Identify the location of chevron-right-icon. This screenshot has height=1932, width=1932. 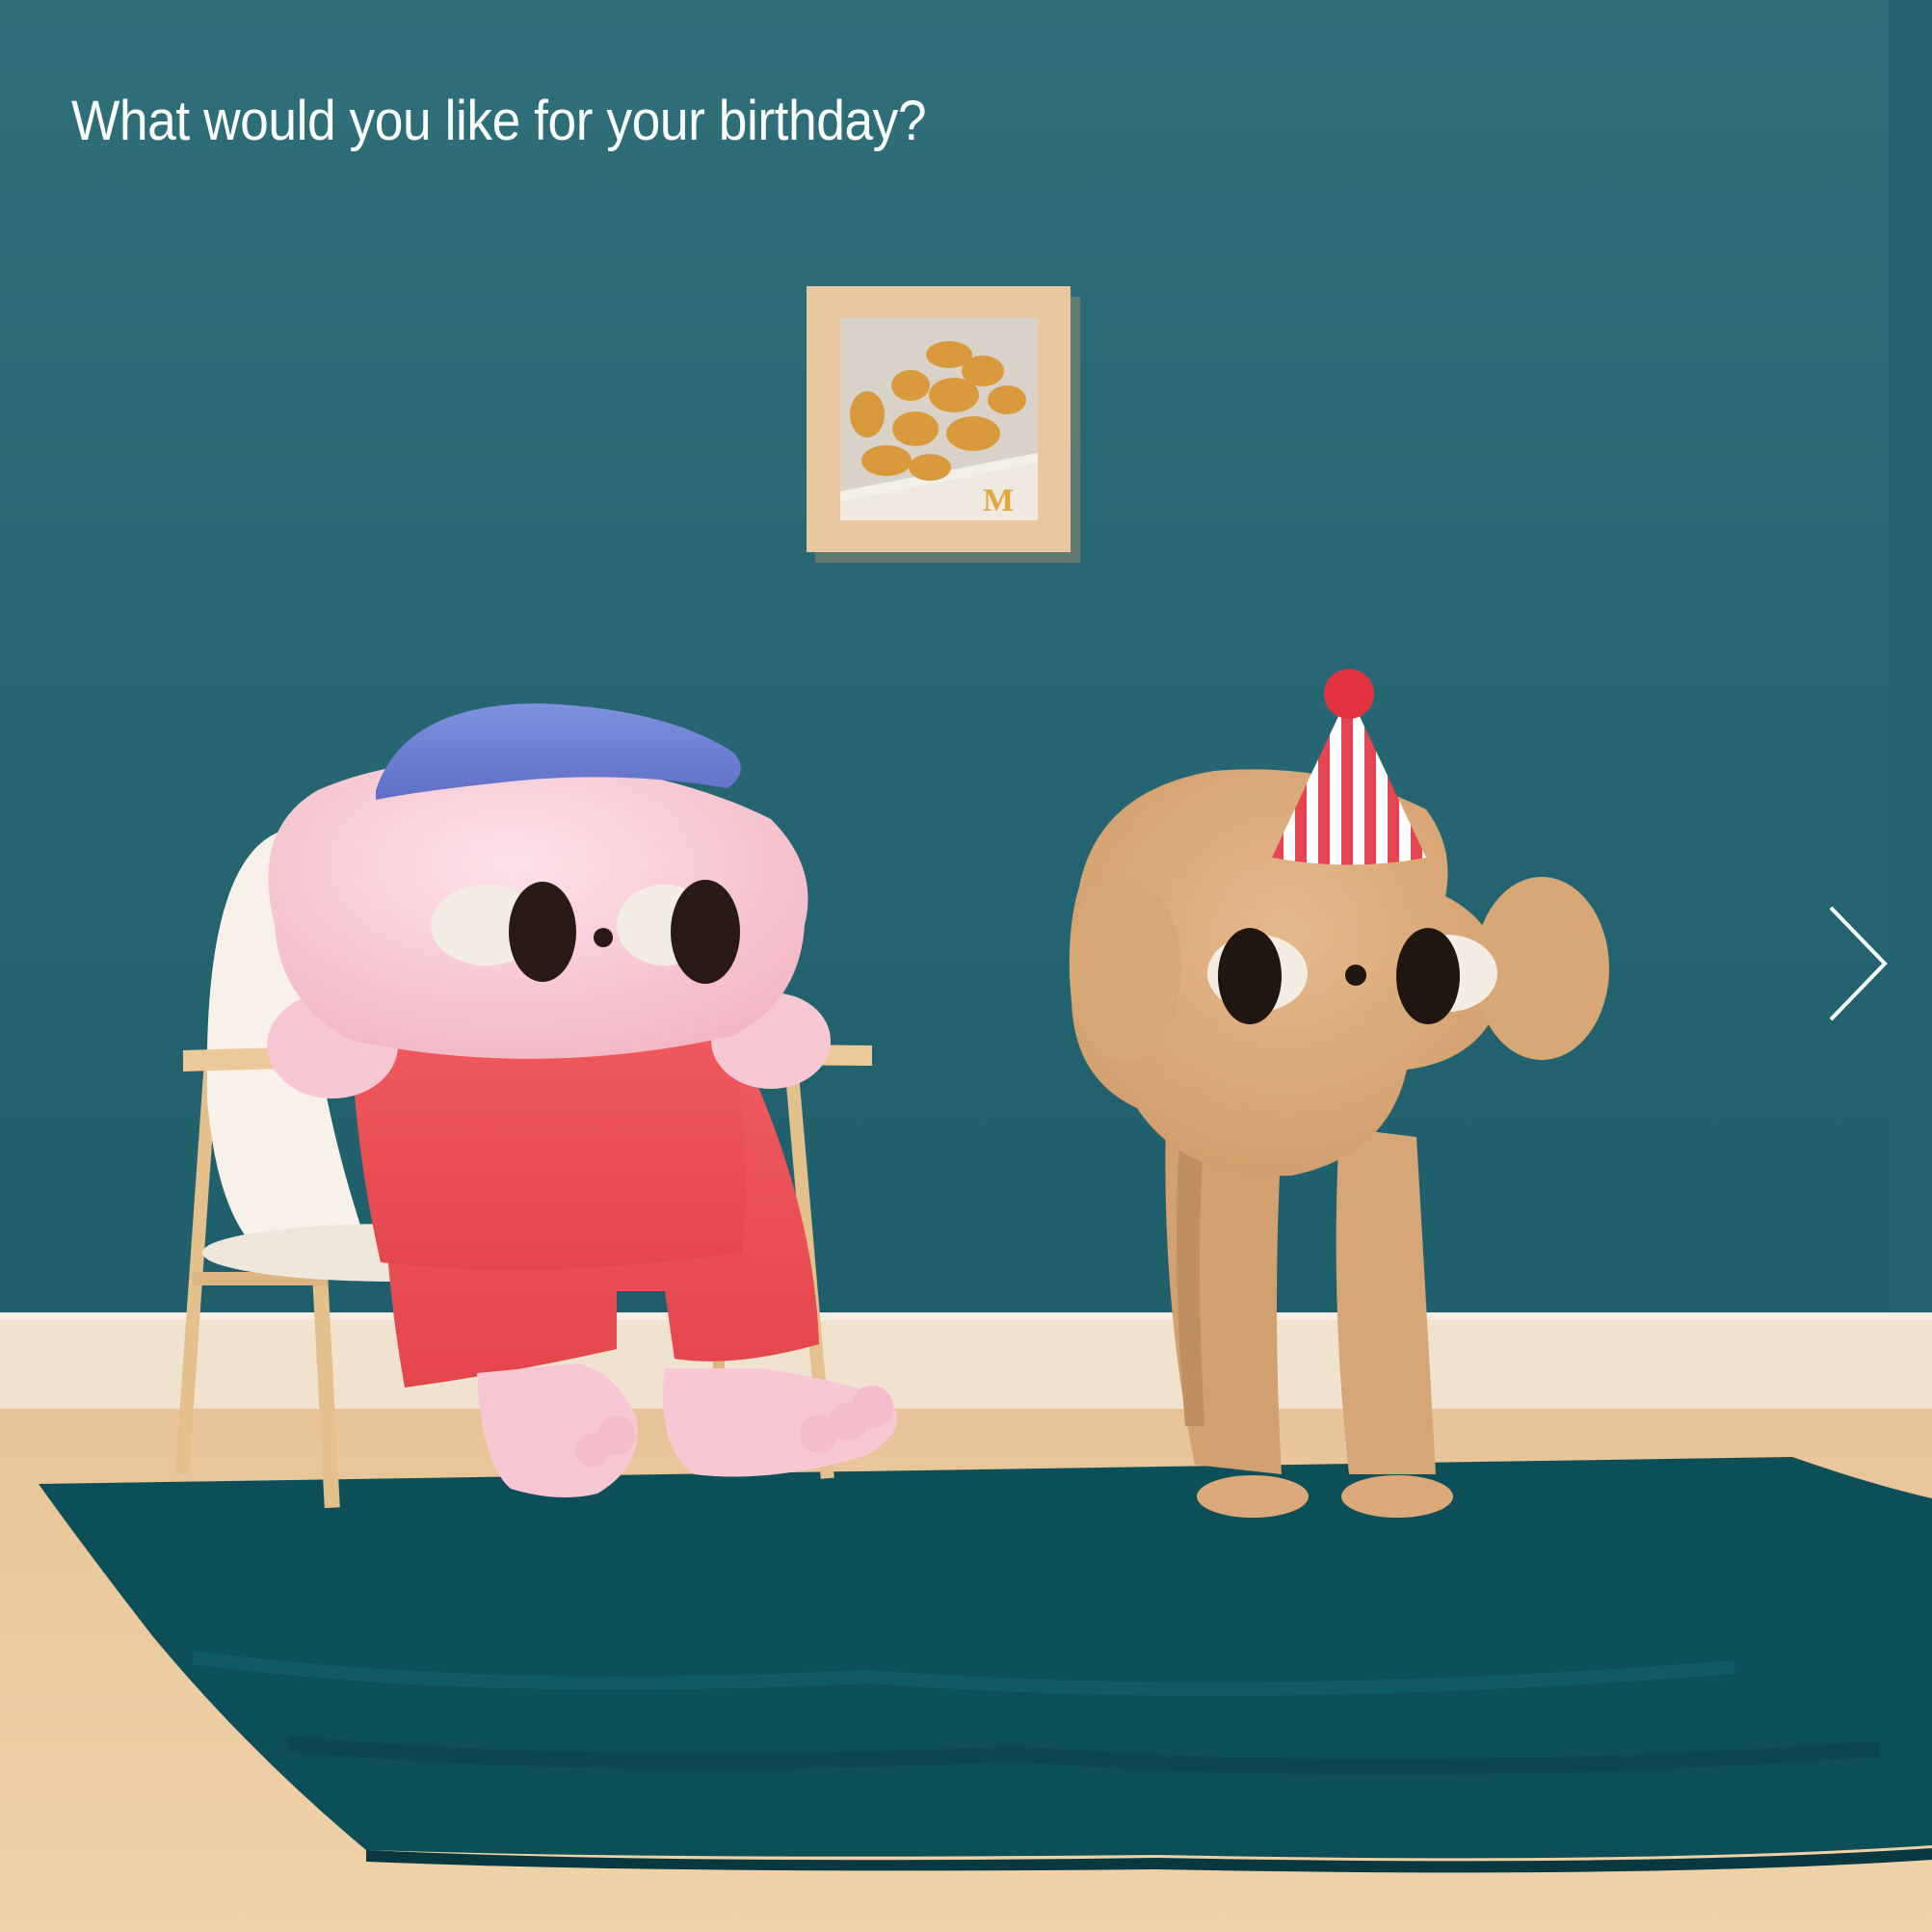
(1858, 963).